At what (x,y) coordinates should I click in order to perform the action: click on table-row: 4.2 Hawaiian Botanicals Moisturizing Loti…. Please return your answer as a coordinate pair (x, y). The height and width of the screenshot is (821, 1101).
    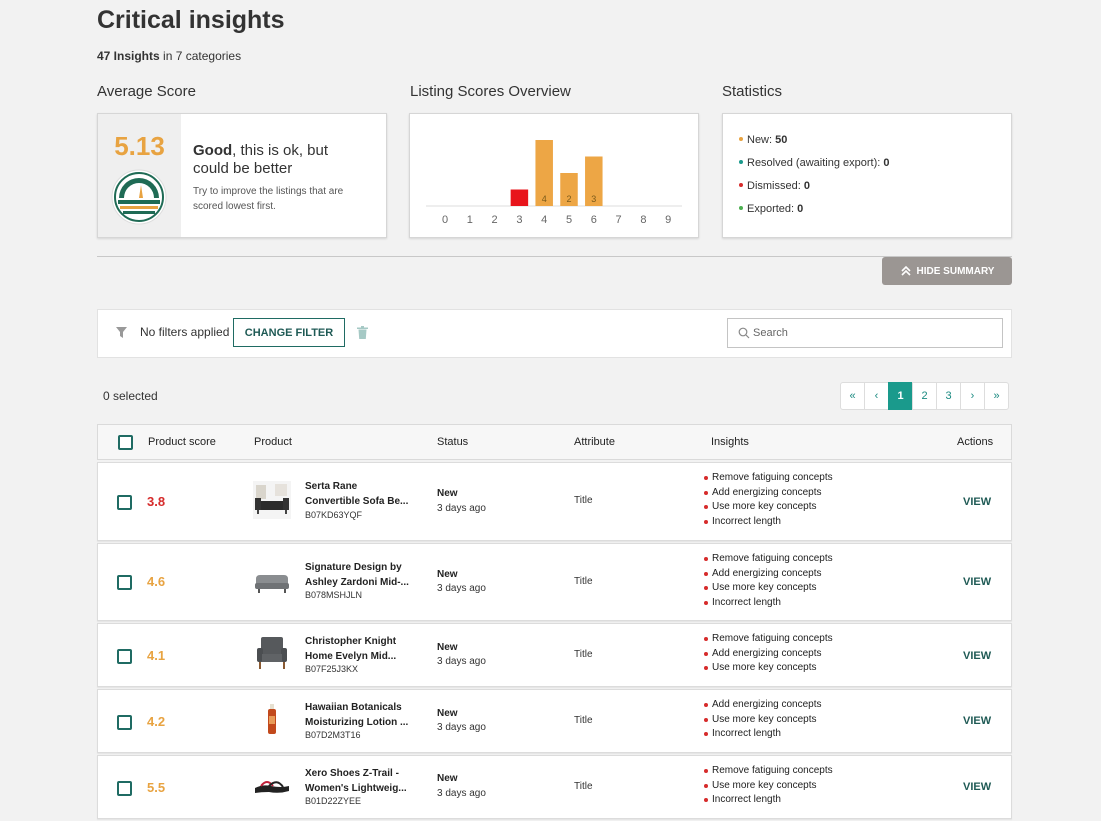
    Looking at the image, I should click on (554, 721).